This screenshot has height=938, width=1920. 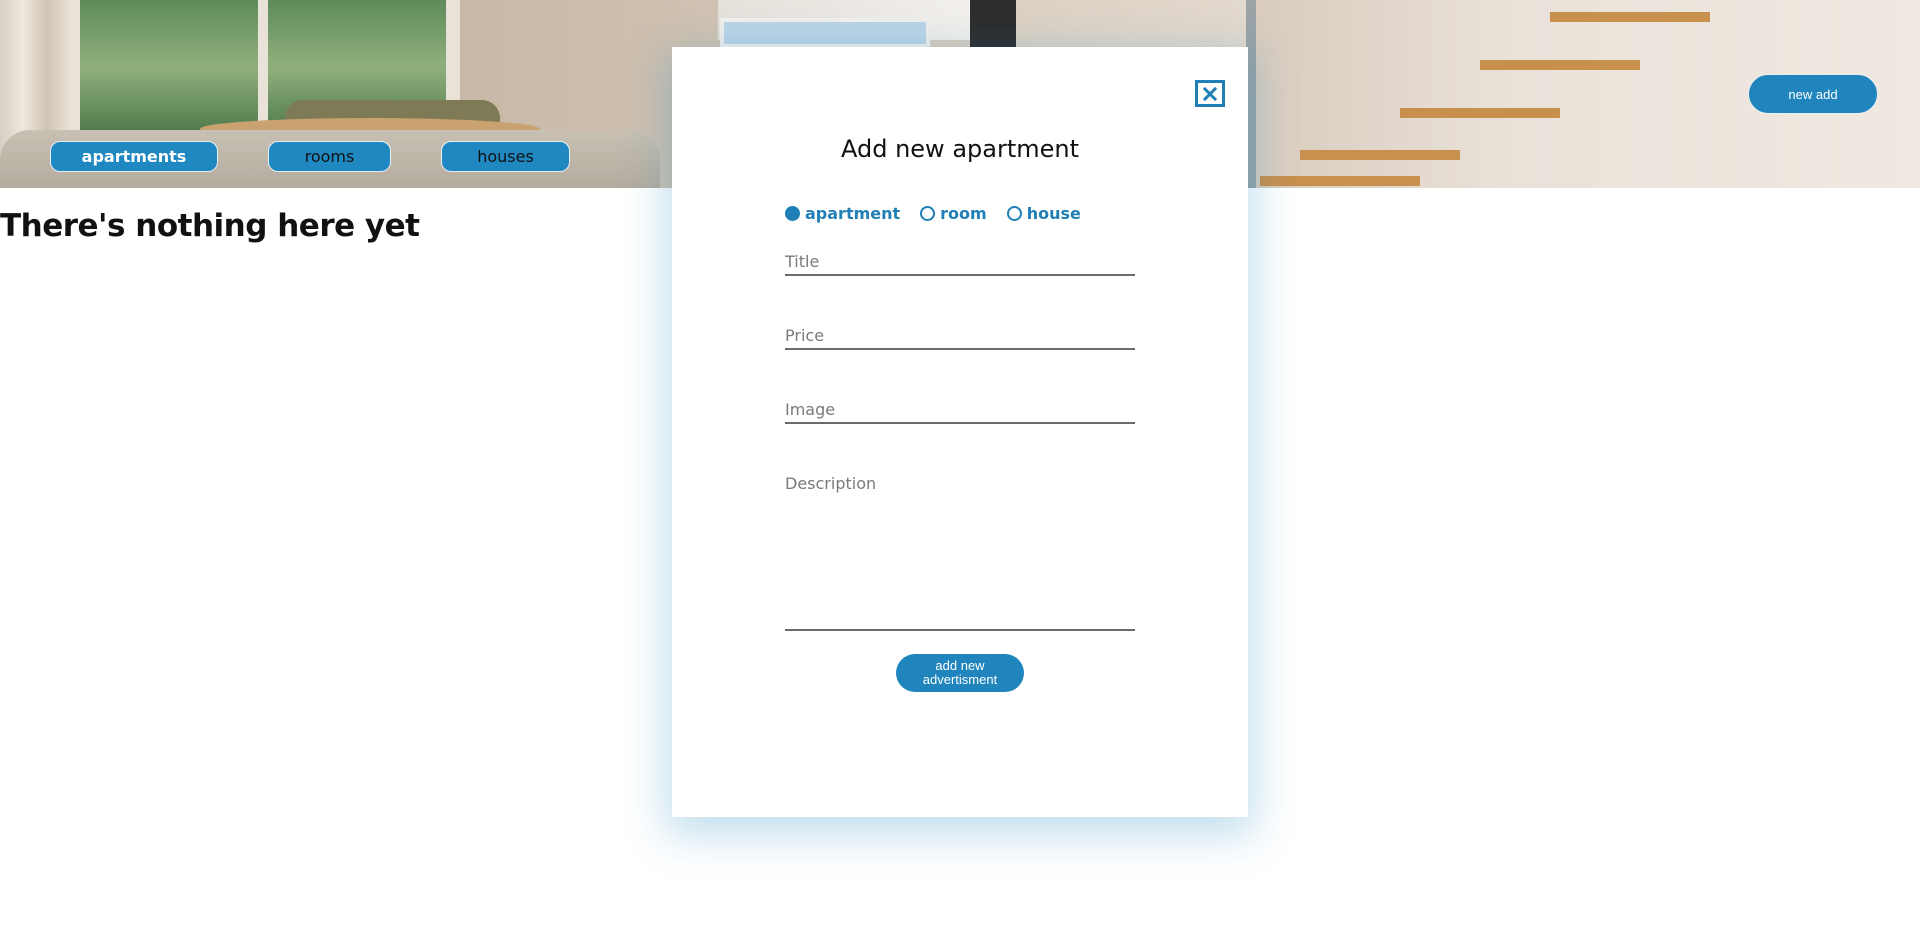 What do you see at coordinates (963, 213) in the screenshot?
I see `radio-room-label: room` at bounding box center [963, 213].